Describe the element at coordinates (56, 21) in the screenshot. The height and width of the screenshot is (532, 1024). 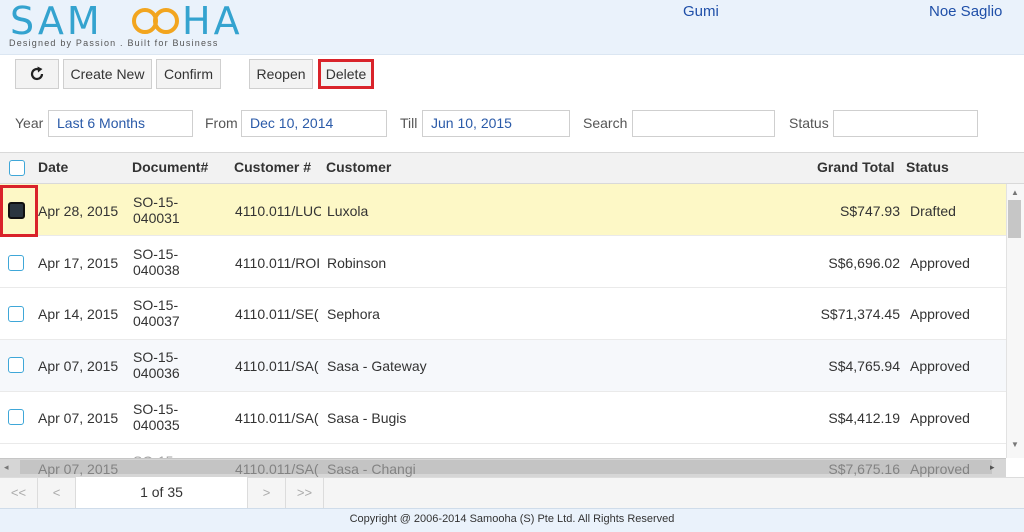
I see `svg-text: SAM` at that location.